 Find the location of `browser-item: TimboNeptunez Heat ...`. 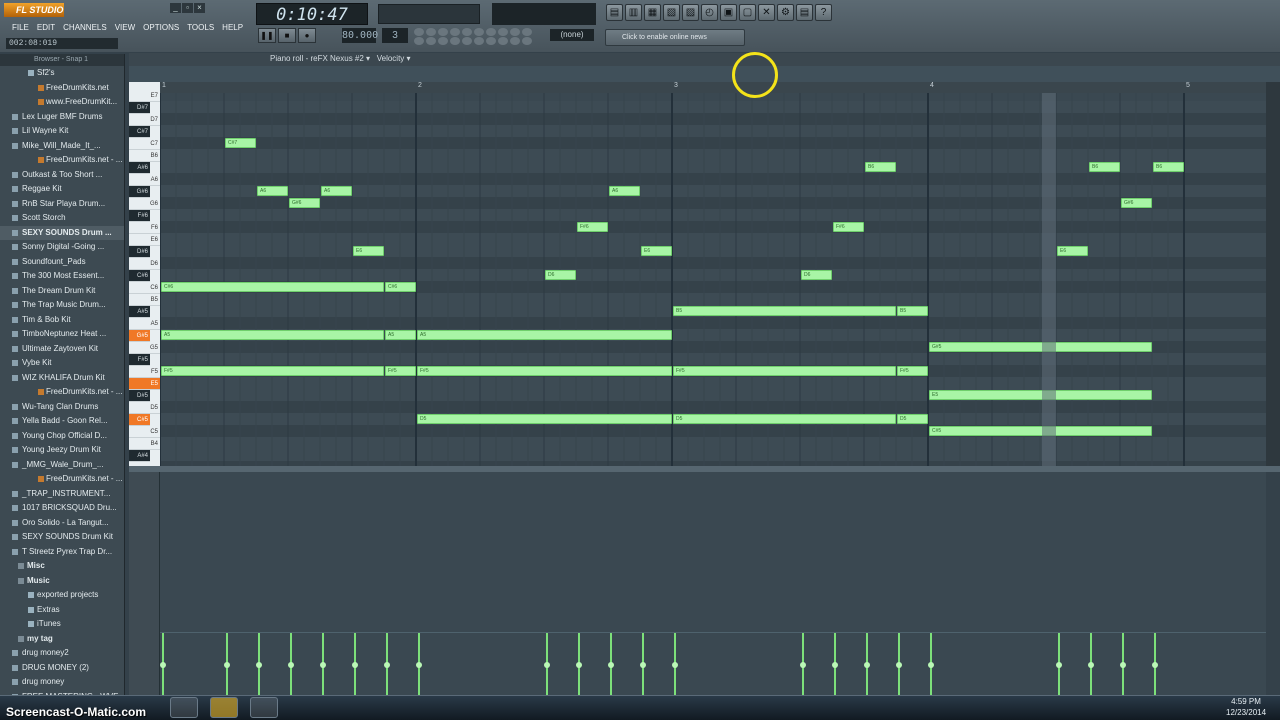

browser-item: TimboNeptunez Heat ... is located at coordinates (62, 334).